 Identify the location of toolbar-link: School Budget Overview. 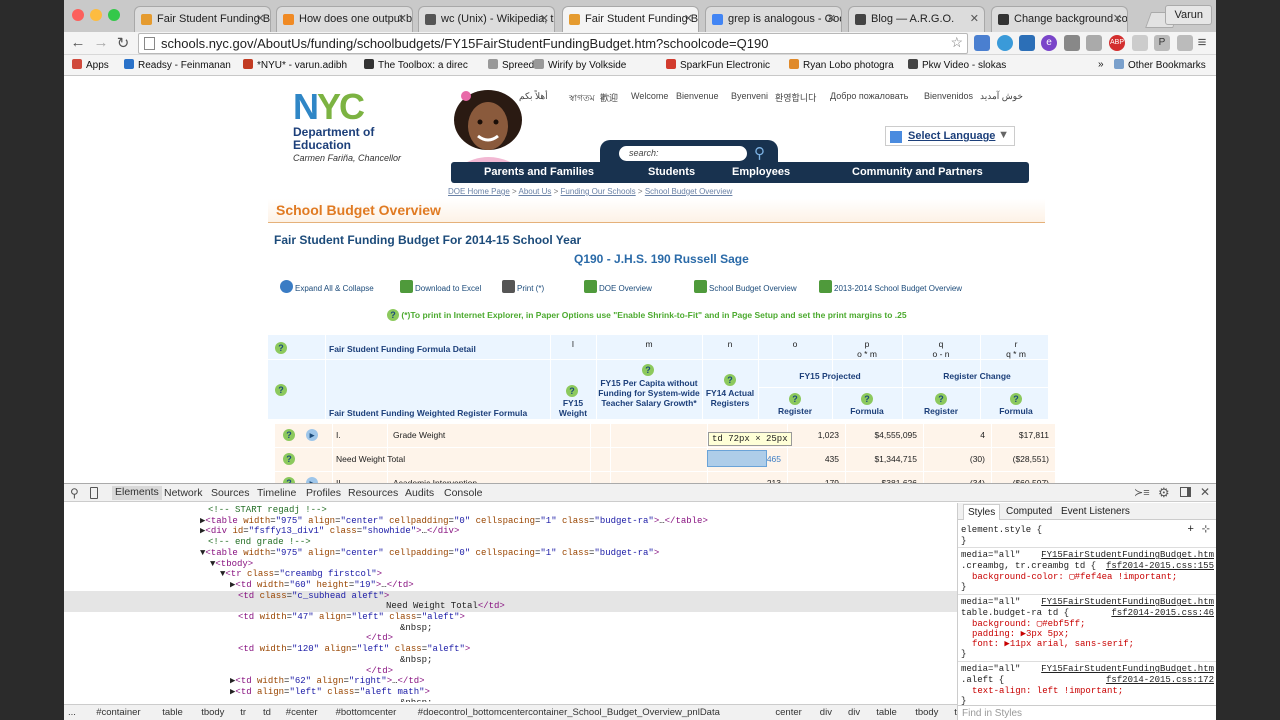
(745, 286).